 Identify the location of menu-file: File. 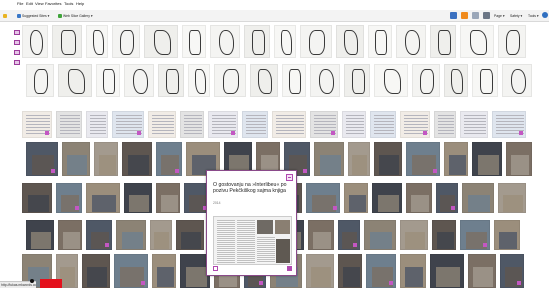
(20, 3).